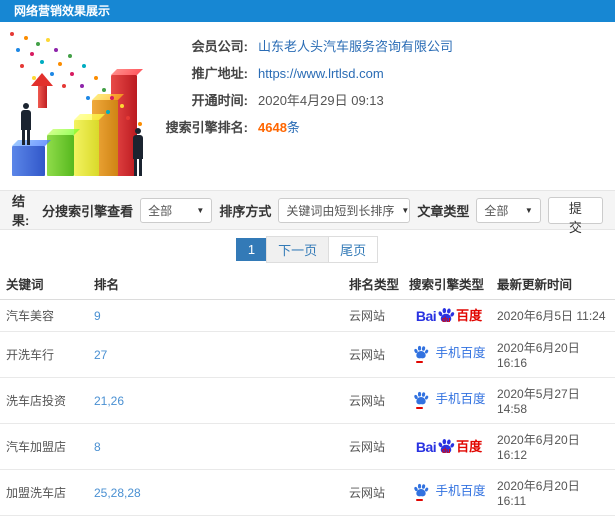 Image resolution: width=615 pixels, height=520 pixels. What do you see at coordinates (298, 249) in the screenshot?
I see `next-page-button: 下一页` at bounding box center [298, 249].